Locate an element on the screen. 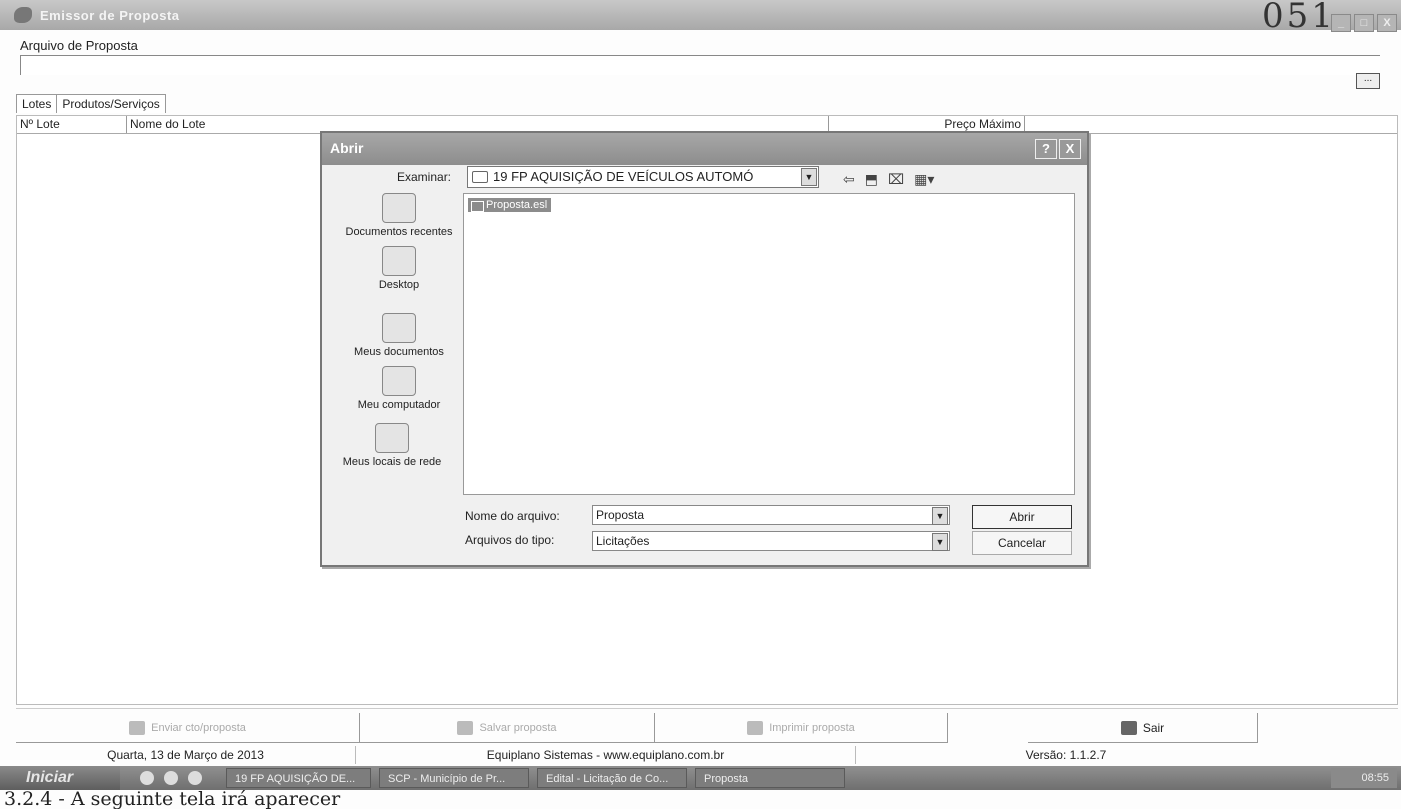 The image size is (1401, 809). place-my-computer: Meu computador is located at coordinates (399, 388).